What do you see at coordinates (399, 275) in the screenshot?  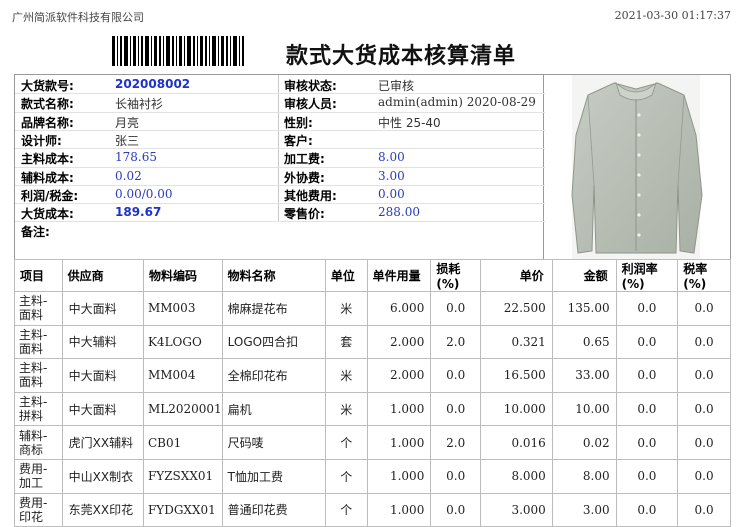 I see `col-header-qty: 单件用量` at bounding box center [399, 275].